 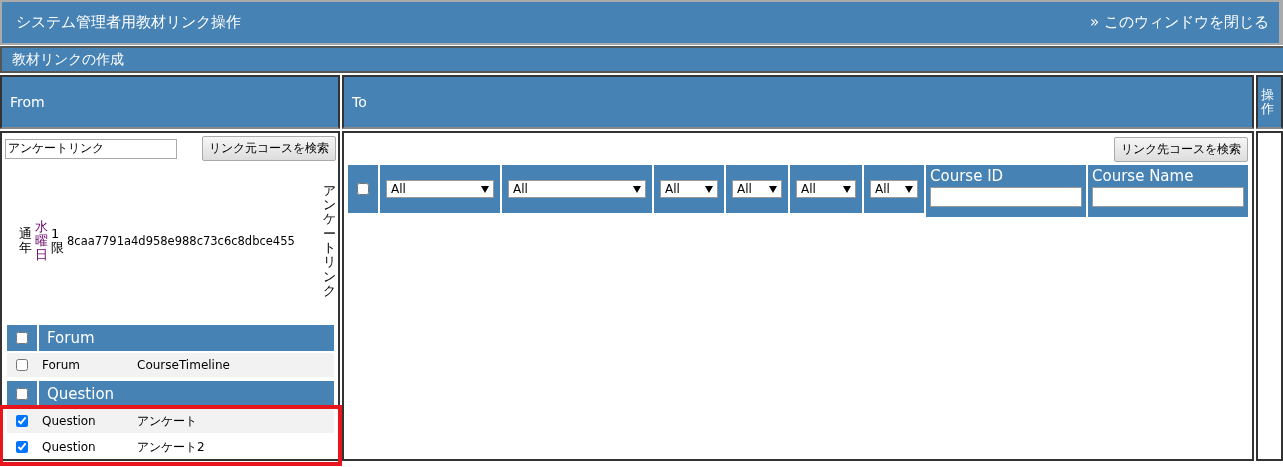 I want to click on search-source-button: リンク元コースを検索, so click(x=269, y=148).